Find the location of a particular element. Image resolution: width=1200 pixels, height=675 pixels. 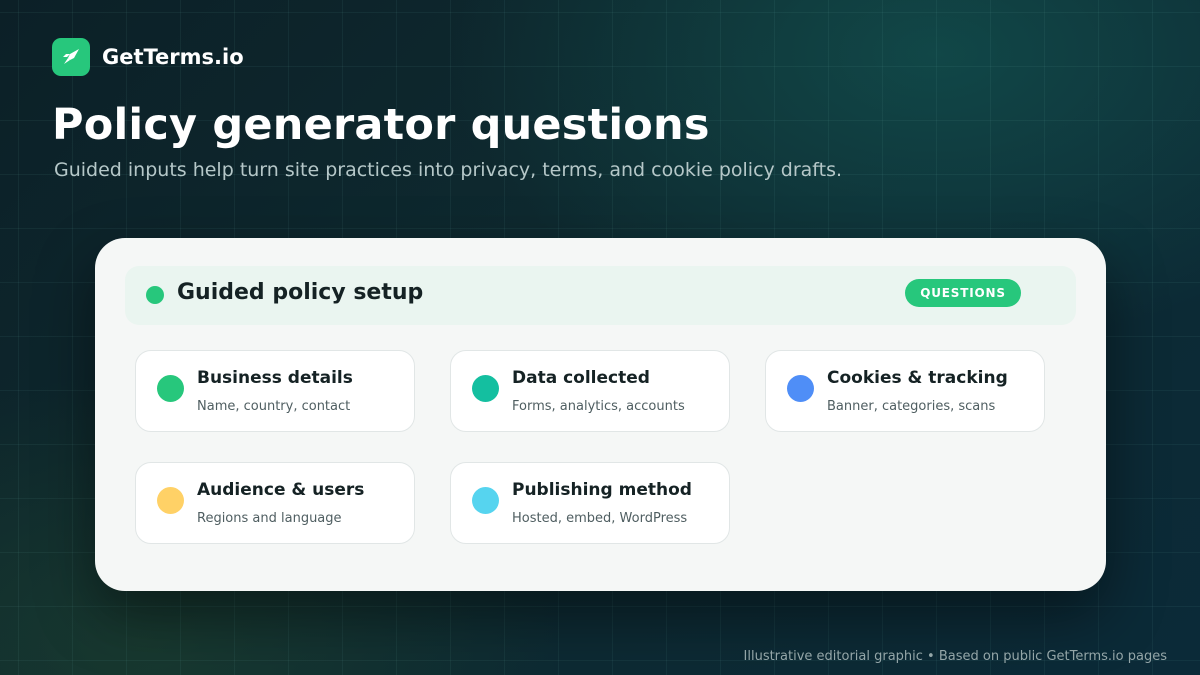

brand-name: GetTerms.io is located at coordinates (173, 57).